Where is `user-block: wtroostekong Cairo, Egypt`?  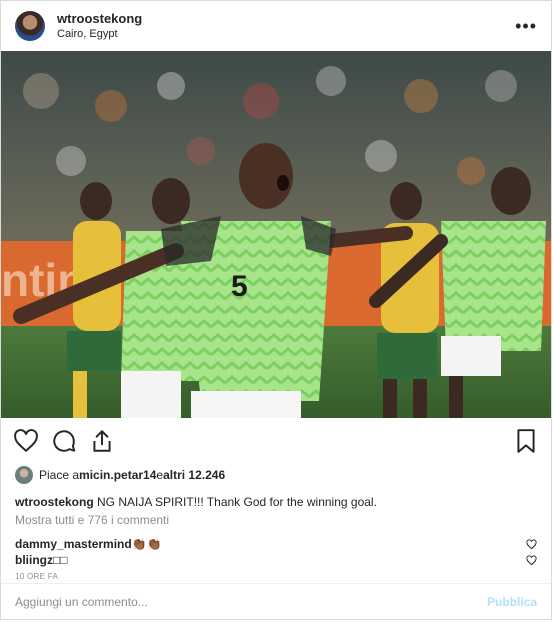
user-block: wtroostekong Cairo, Egypt is located at coordinates (99, 26).